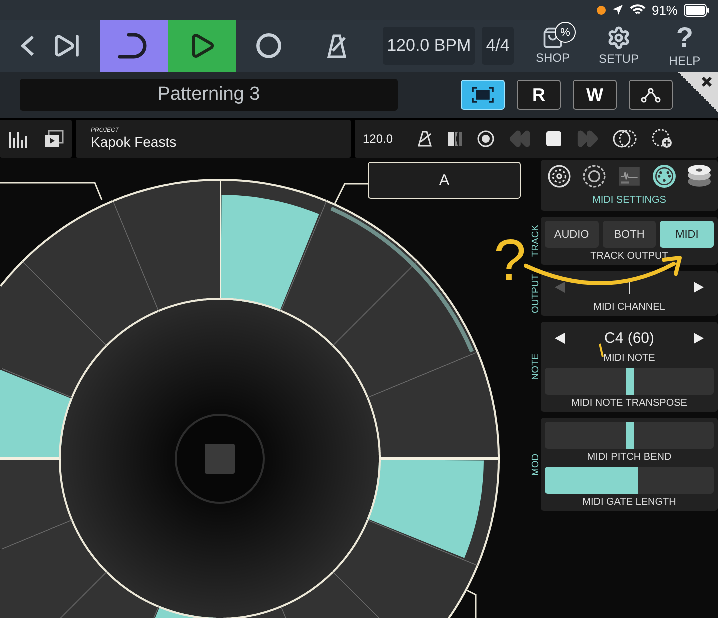 The image size is (718, 618). Describe the element at coordinates (601, 10) in the screenshot. I see `recording-dot-icon` at that location.